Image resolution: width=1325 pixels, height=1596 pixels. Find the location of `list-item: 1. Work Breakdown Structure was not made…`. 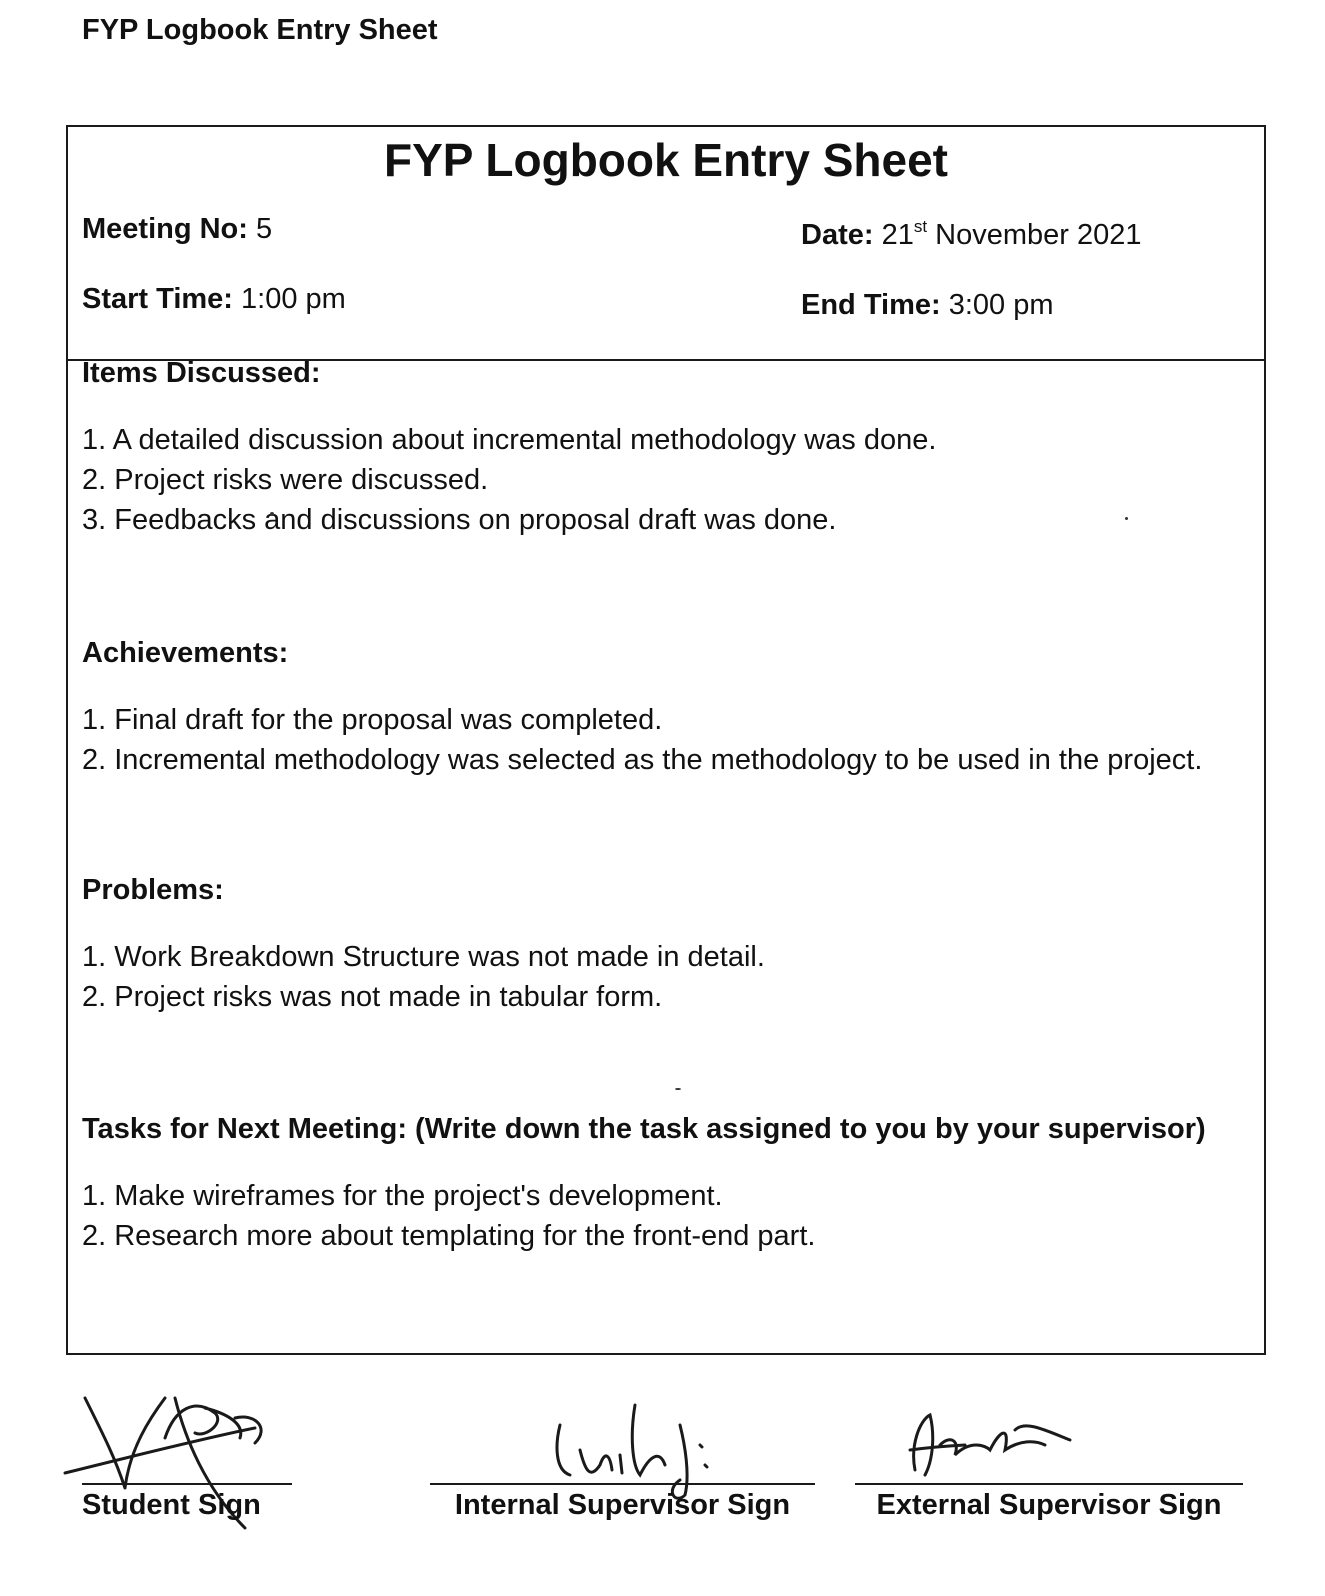

list-item: 1. Work Breakdown Structure was not made… is located at coordinates (423, 957).